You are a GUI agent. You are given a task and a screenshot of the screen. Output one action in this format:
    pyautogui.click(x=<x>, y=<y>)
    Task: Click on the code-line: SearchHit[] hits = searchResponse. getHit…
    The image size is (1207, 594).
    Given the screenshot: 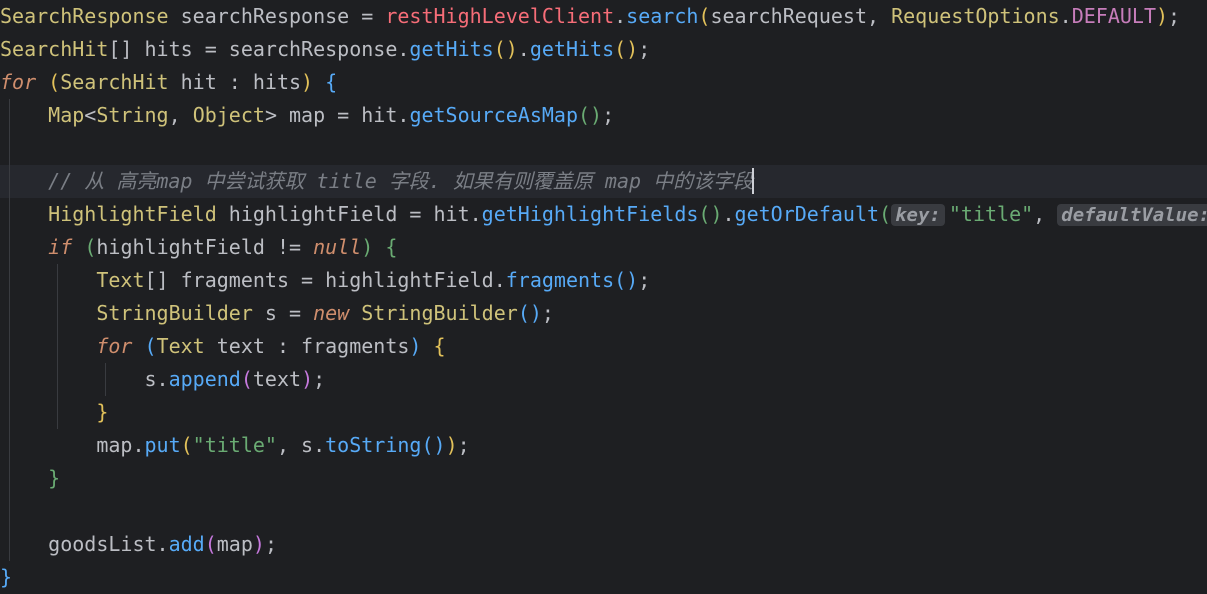 What is the action you would take?
    pyautogui.click(x=603, y=49)
    